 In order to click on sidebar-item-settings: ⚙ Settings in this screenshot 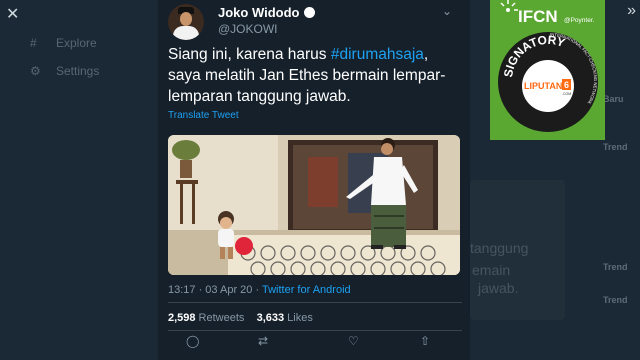, I will do `click(64, 71)`.